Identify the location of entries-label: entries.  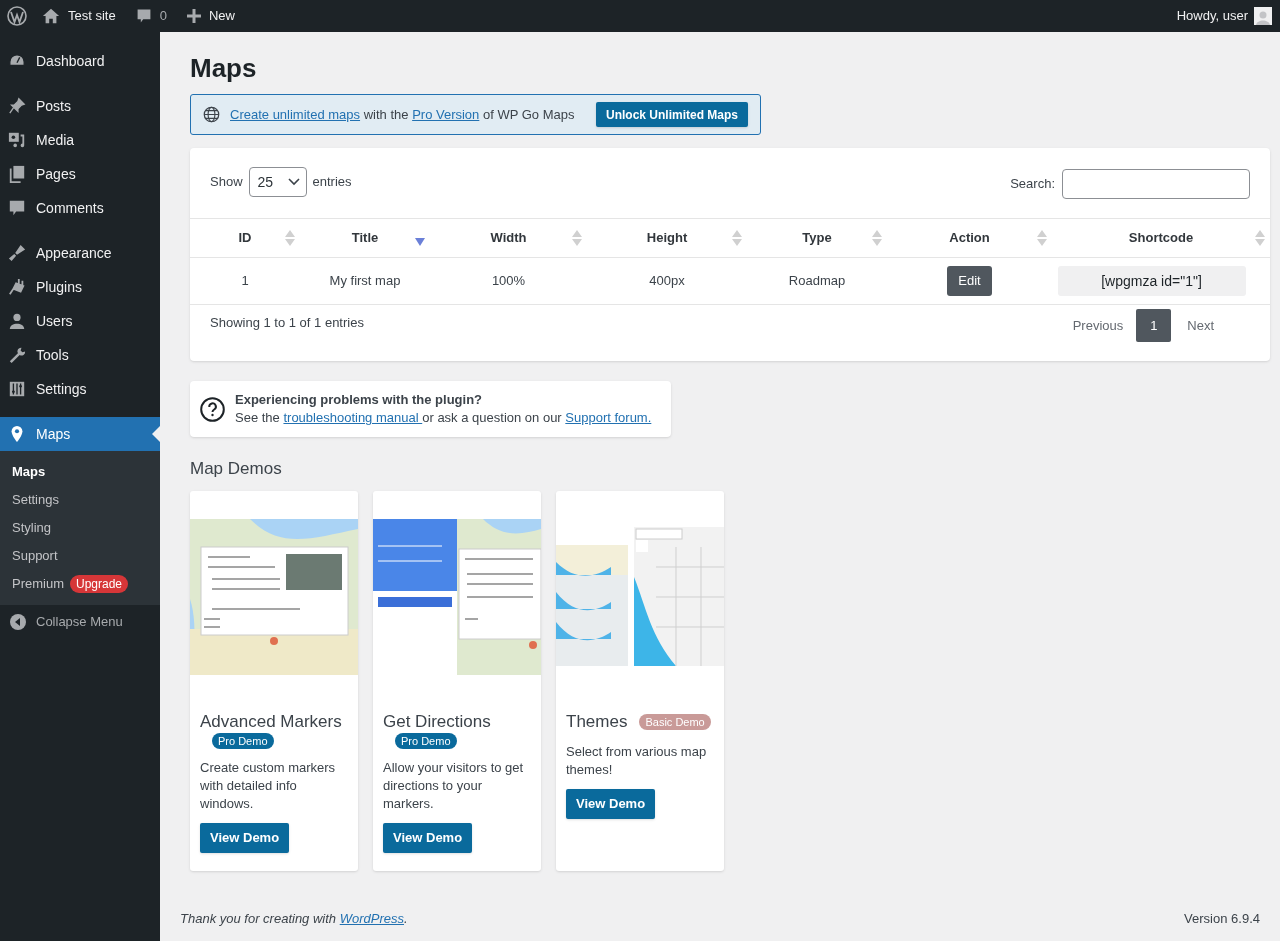
(332, 182).